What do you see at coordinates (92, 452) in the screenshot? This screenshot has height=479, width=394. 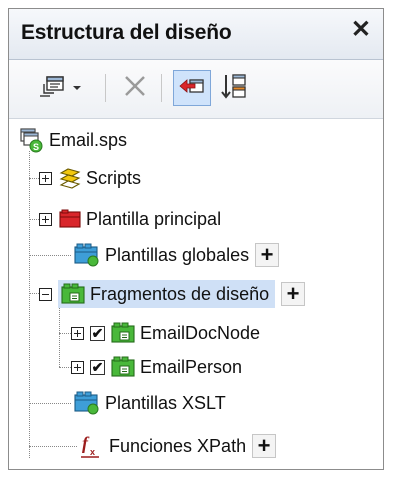 I see `svg-text: x` at bounding box center [92, 452].